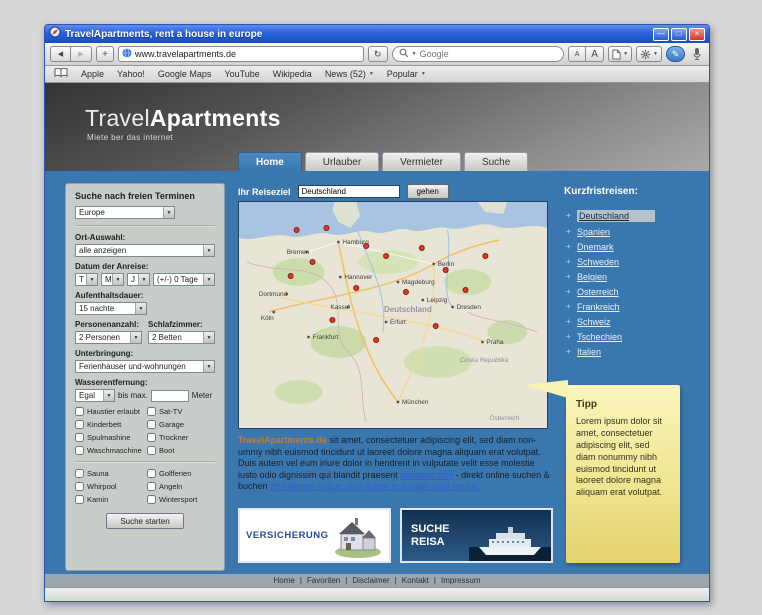  Describe the element at coordinates (632, 216) in the screenshot. I see `country-link-deutschland: + Deutschland` at that location.